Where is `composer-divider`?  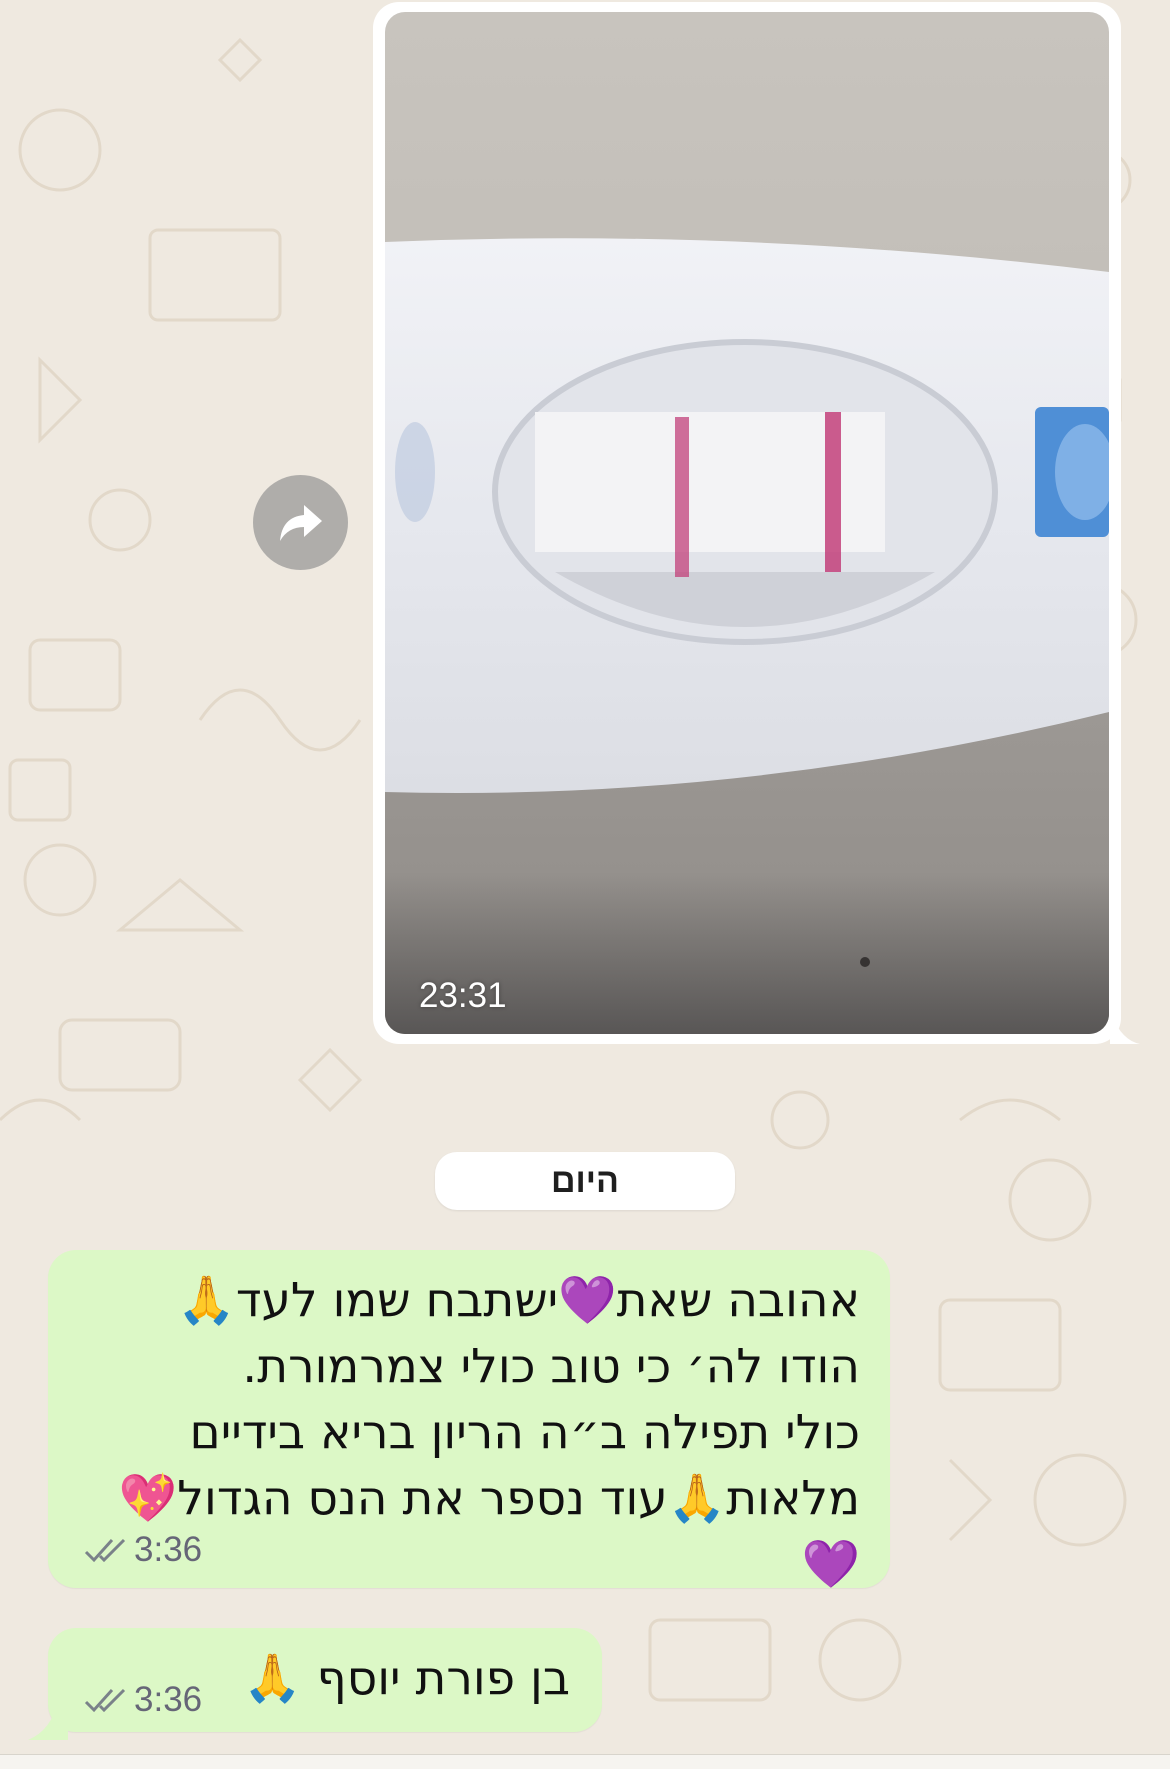
composer-divider is located at coordinates (585, 1761).